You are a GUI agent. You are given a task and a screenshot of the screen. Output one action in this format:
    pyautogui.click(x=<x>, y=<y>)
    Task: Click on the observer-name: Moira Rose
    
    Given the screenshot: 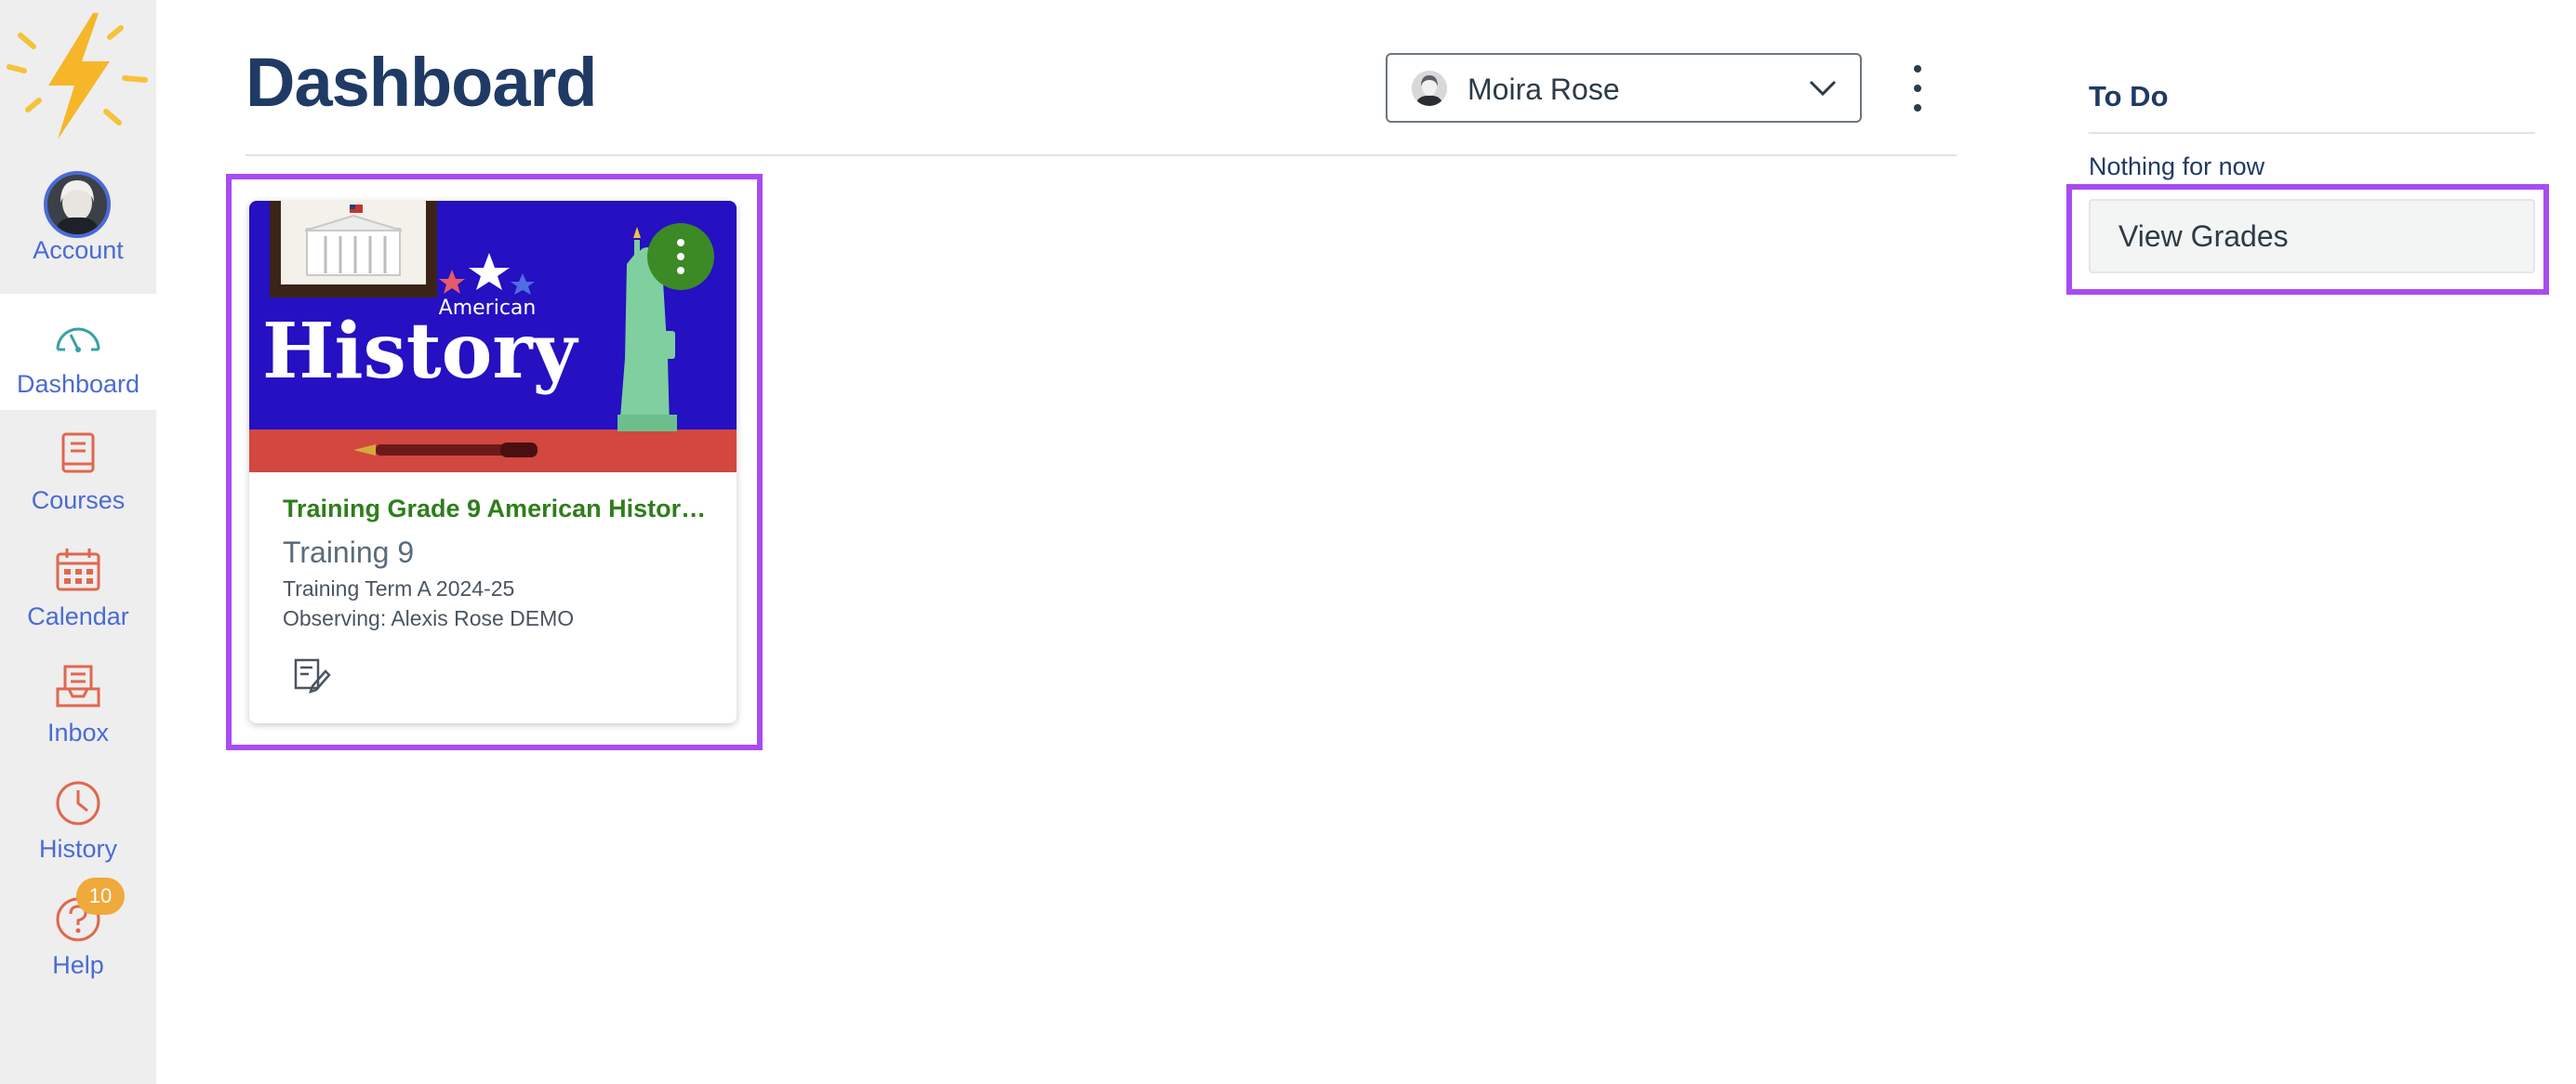 What is the action you would take?
    pyautogui.click(x=1543, y=89)
    